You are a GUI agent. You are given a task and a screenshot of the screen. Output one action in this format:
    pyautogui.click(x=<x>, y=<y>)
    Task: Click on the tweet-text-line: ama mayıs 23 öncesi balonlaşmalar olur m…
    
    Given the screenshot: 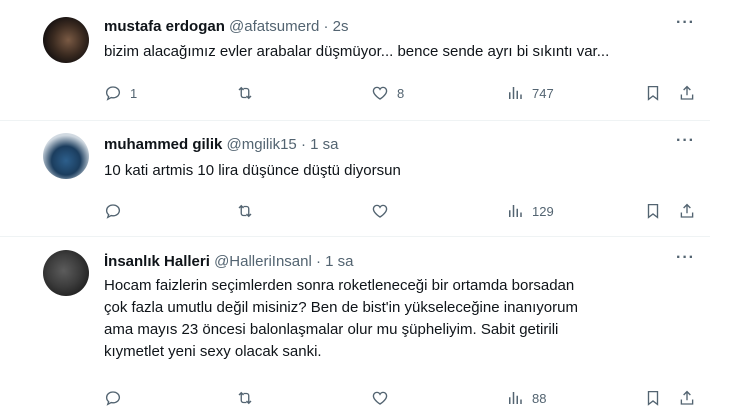 What is the action you would take?
    pyautogui.click(x=331, y=329)
    